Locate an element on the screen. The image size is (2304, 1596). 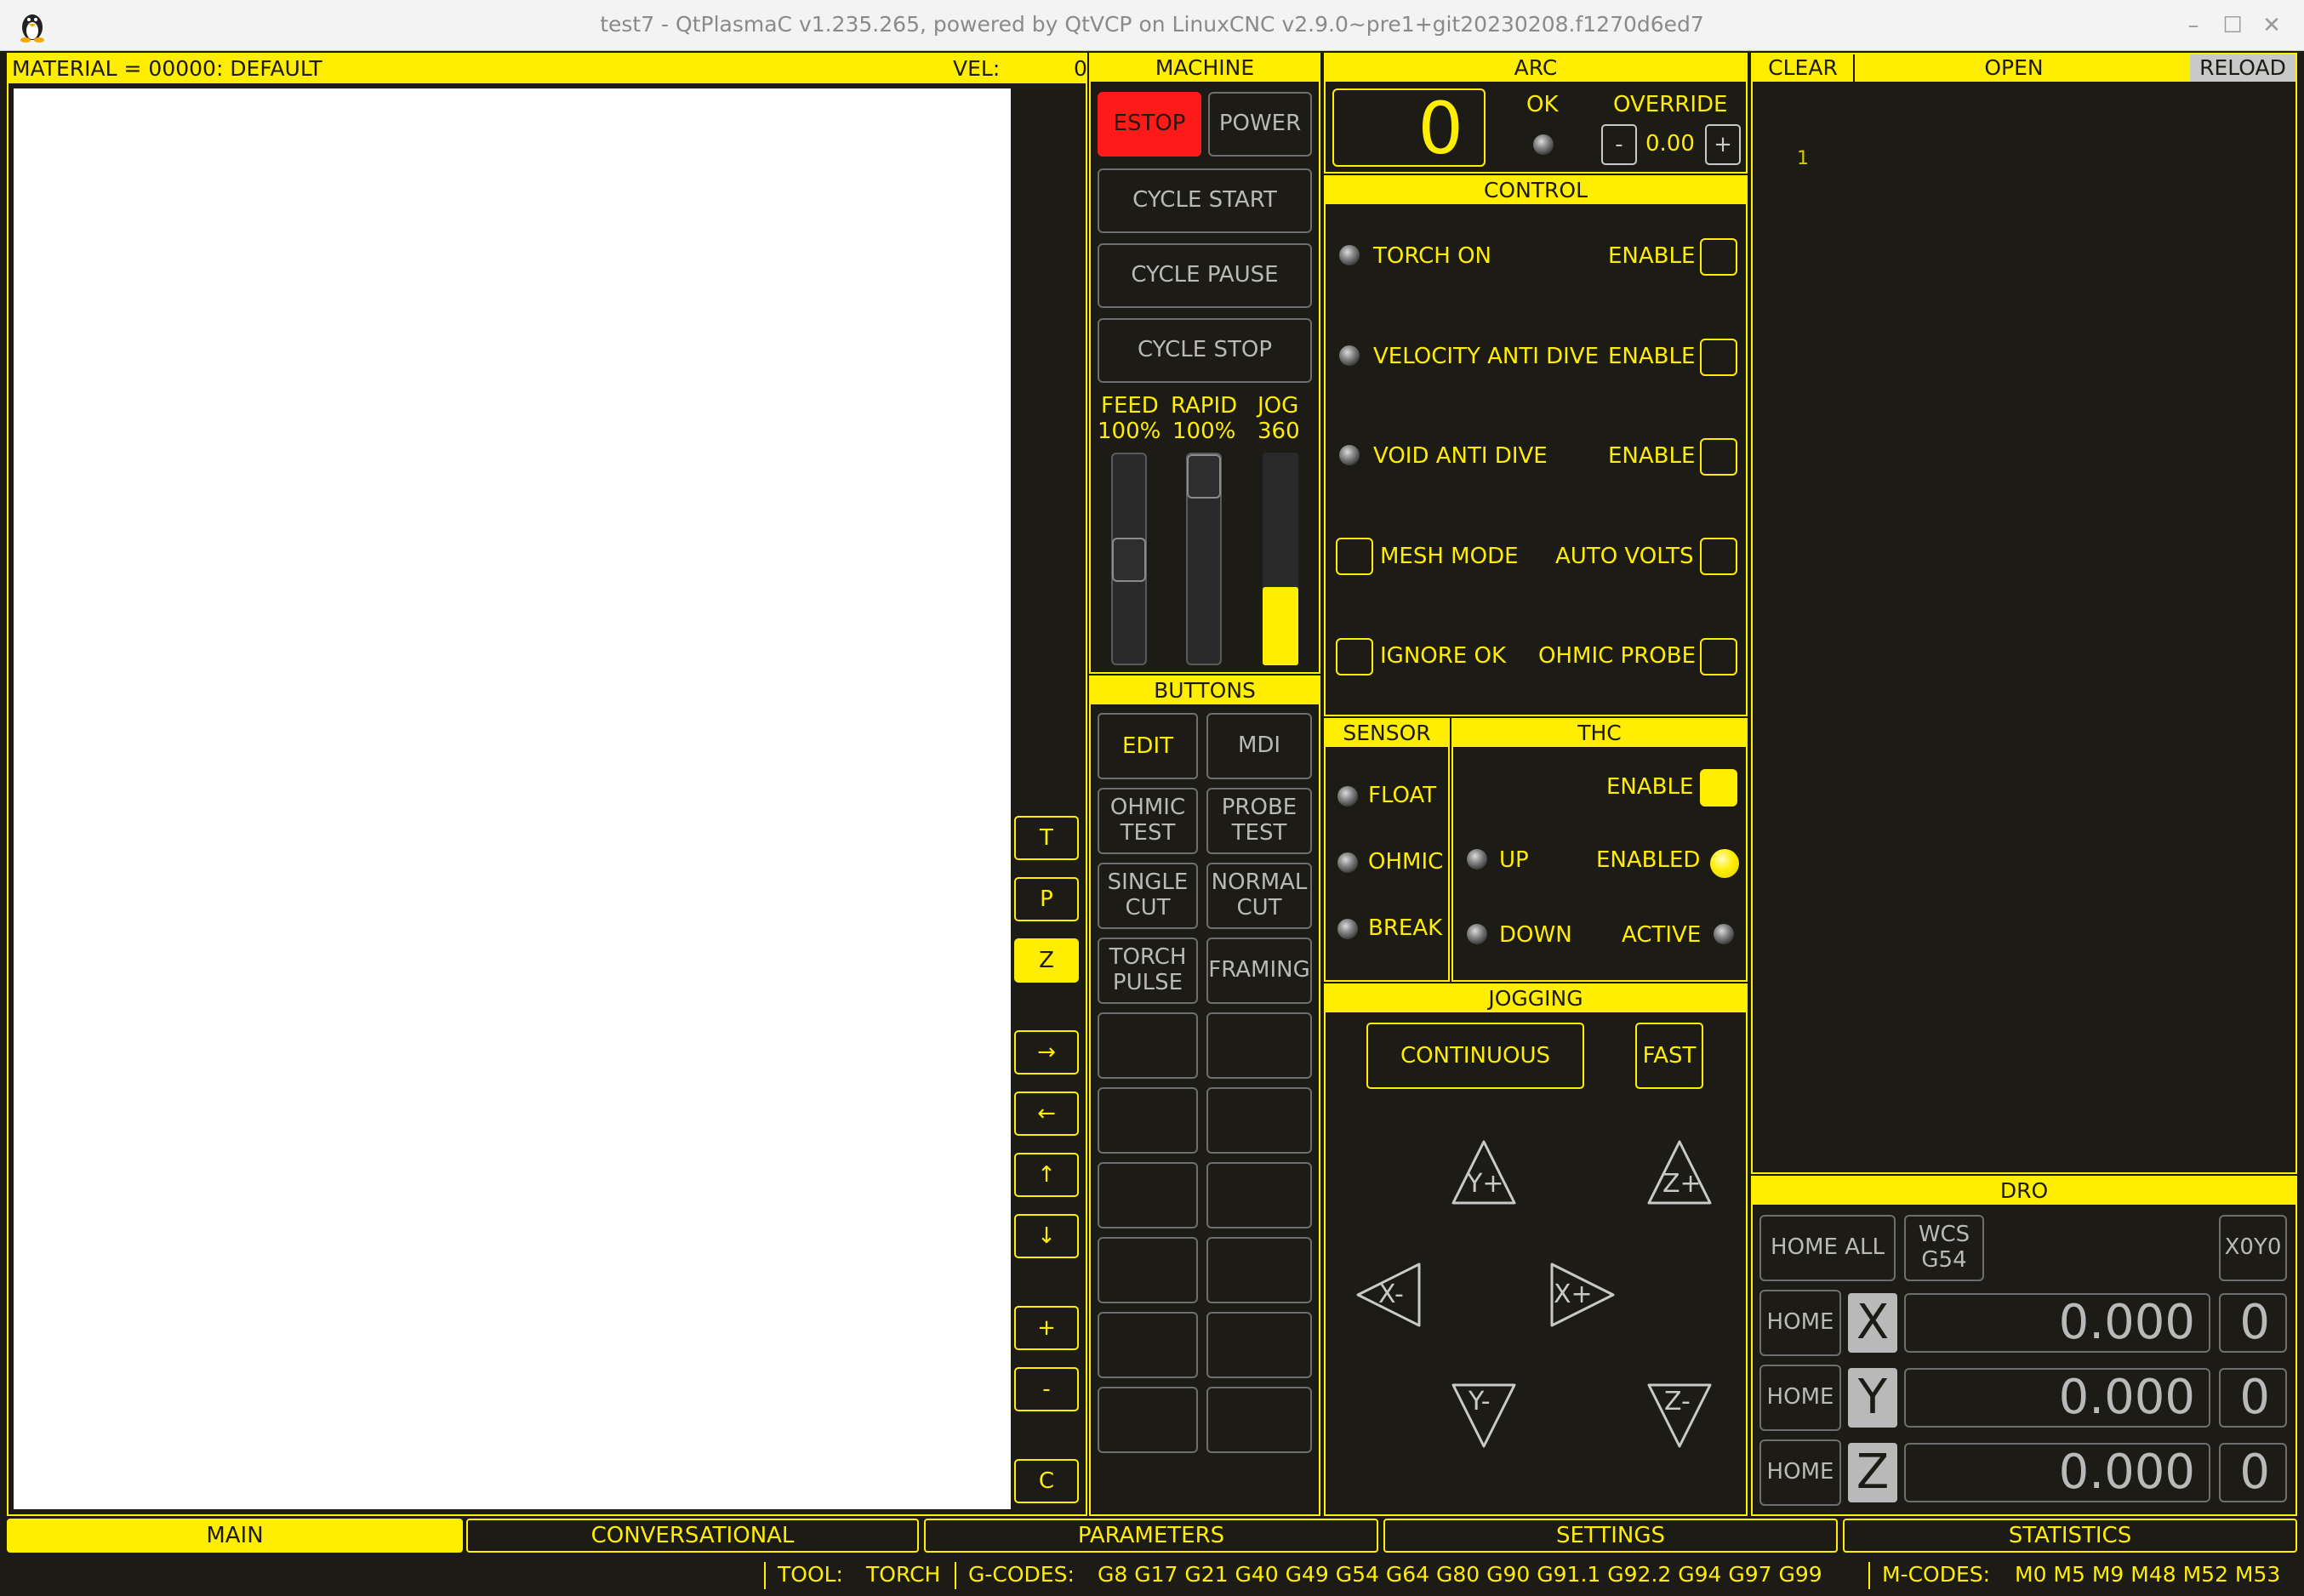
thc-enable-checkbox is located at coordinates (1719, 788).